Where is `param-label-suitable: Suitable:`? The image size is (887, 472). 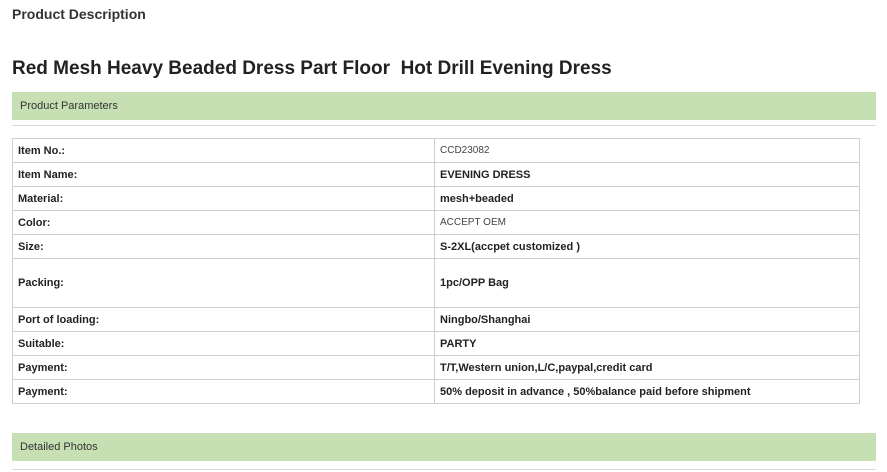
param-label-suitable: Suitable: is located at coordinates (223, 343).